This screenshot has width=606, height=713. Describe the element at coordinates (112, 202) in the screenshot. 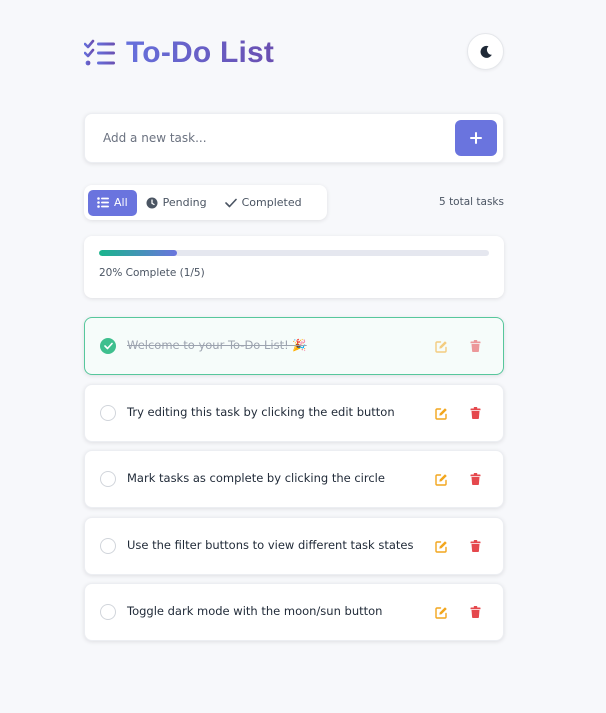

I see `filter-all-button: All` at that location.